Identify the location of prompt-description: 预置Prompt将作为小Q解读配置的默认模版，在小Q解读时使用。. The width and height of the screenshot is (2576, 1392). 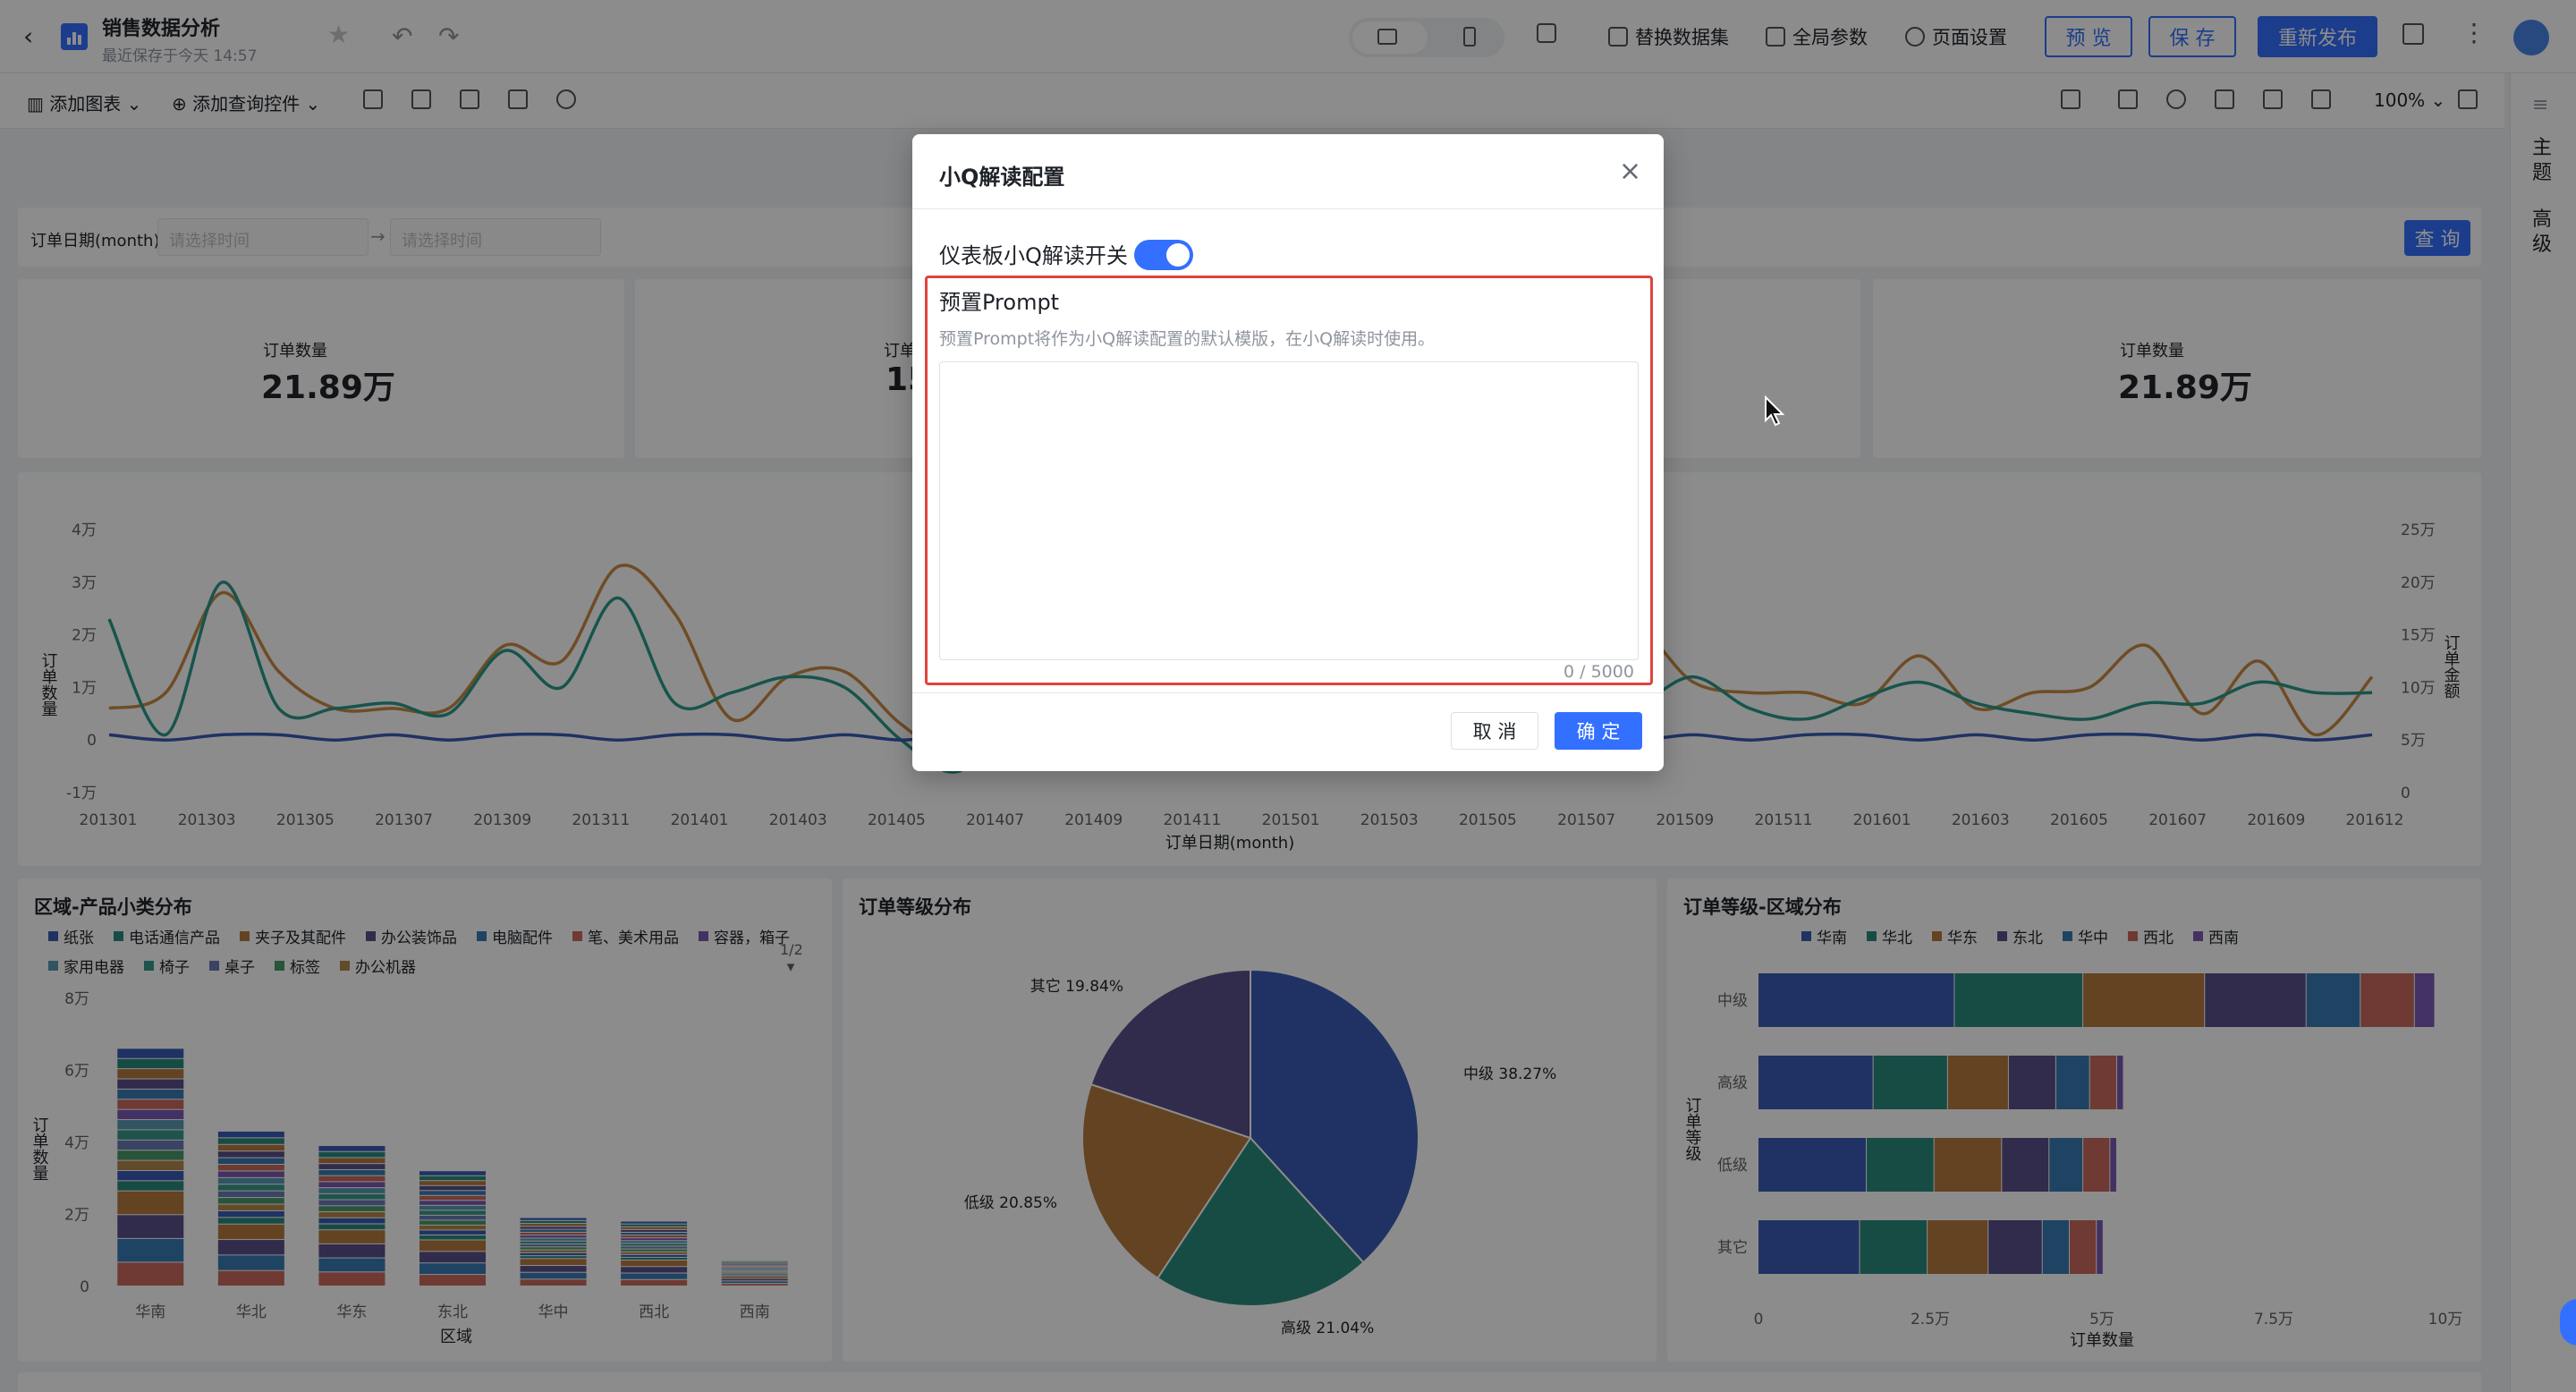
(1187, 339).